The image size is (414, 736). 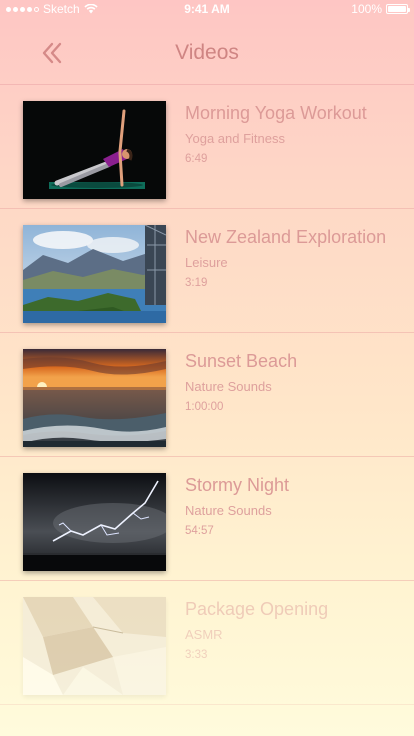 What do you see at coordinates (94, 398) in the screenshot?
I see `video-thumbnail-sunset` at bounding box center [94, 398].